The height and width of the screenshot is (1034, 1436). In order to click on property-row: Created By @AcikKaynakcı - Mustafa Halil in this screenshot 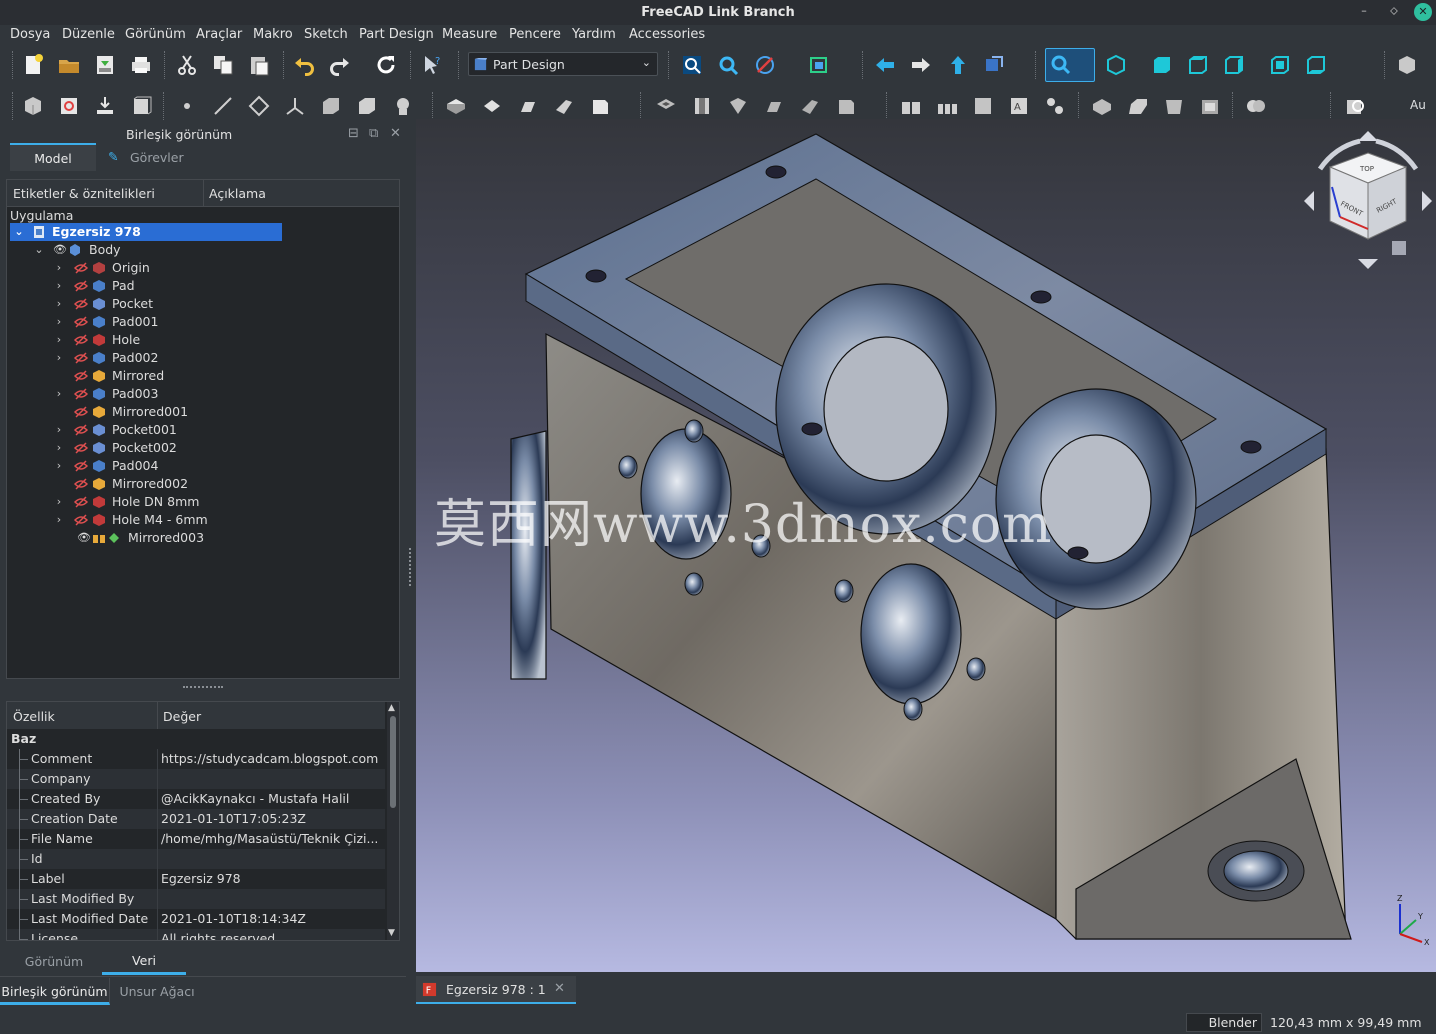, I will do `click(196, 799)`.